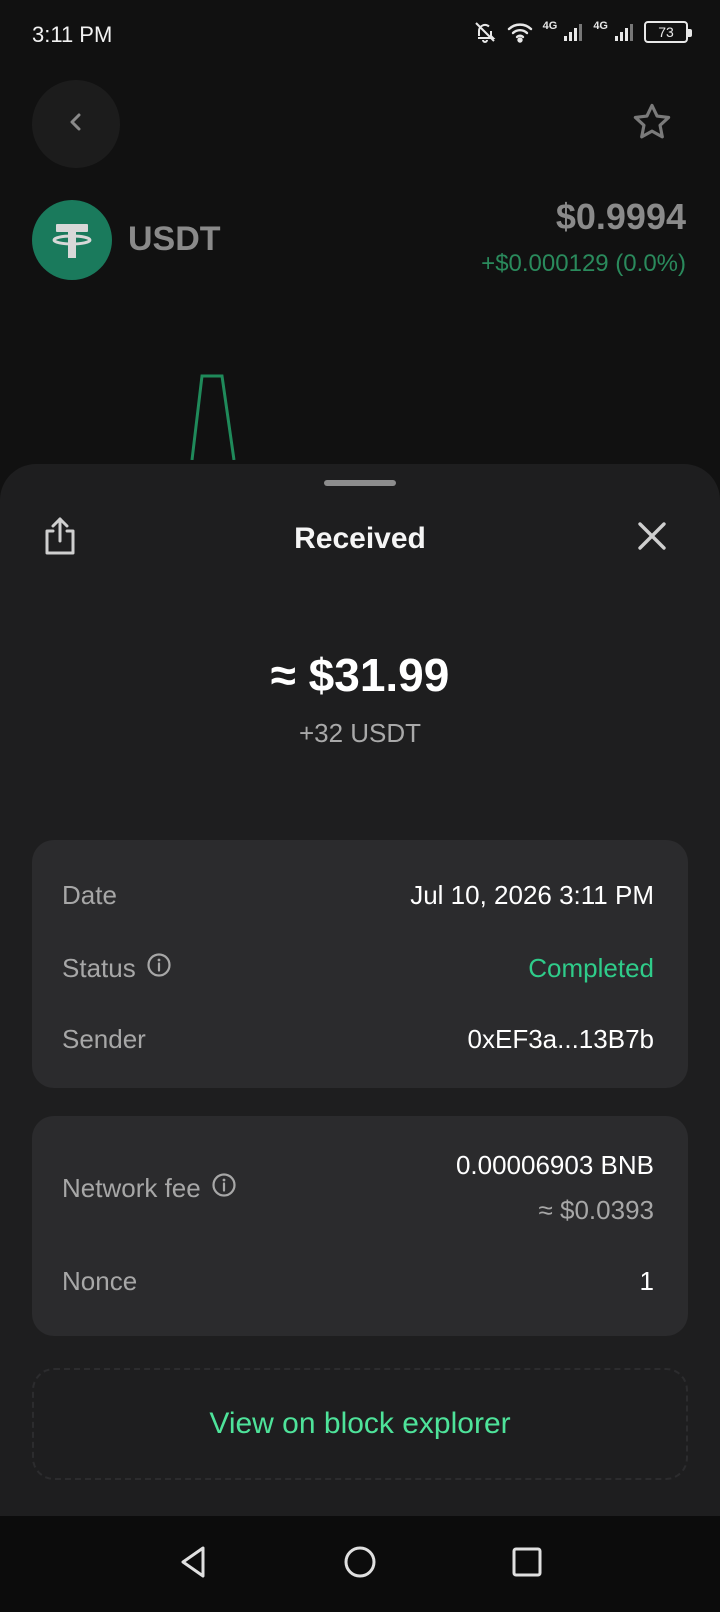 Image resolution: width=720 pixels, height=1612 pixels. I want to click on system-nav-bar, so click(360, 1564).